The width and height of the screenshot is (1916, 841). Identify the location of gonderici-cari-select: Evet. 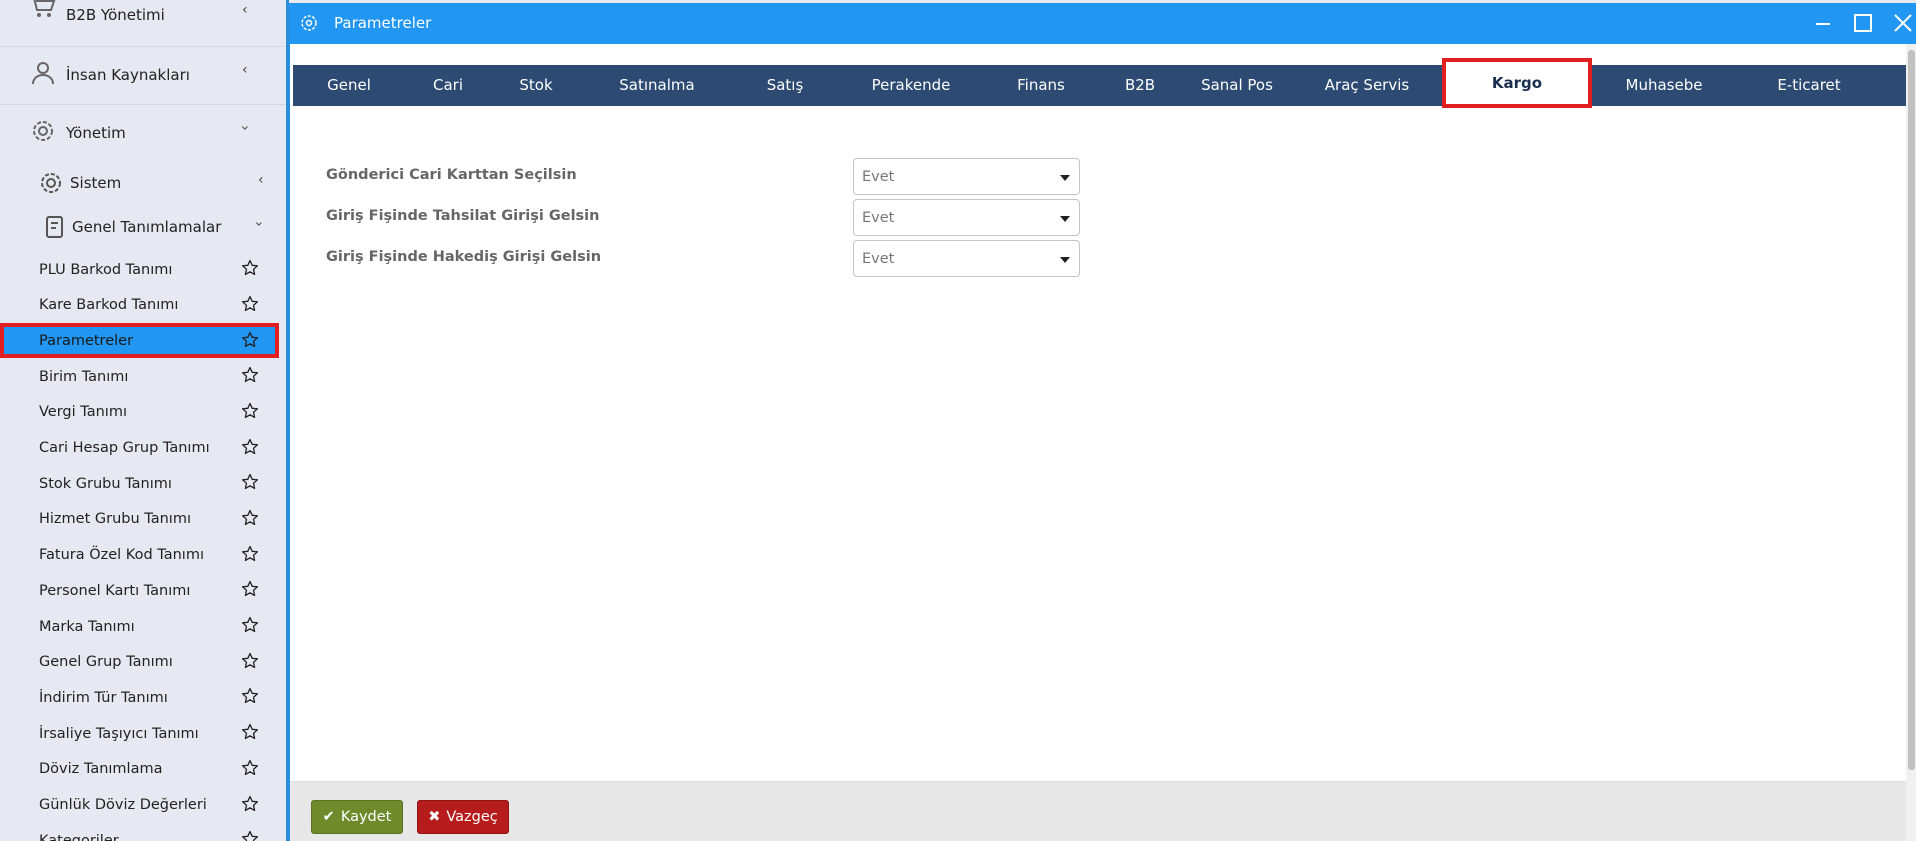
(966, 176).